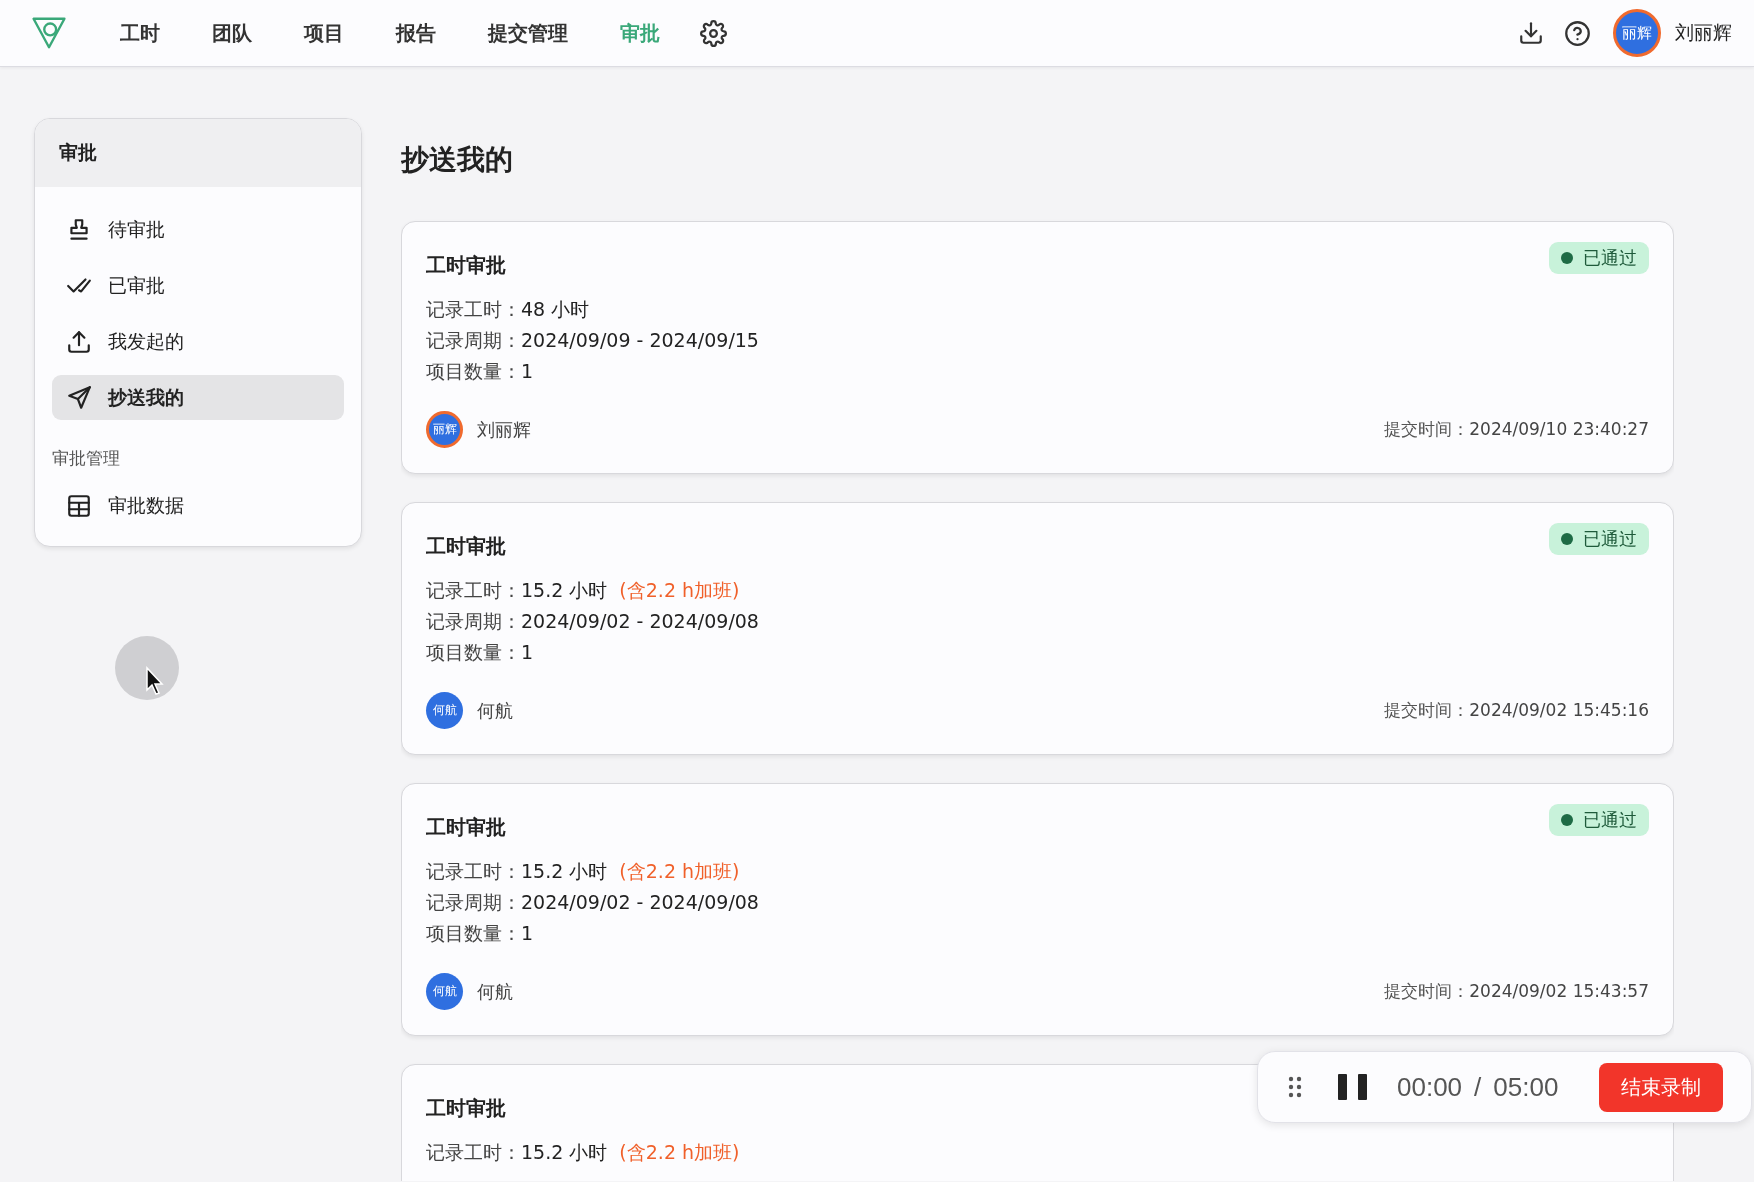 The image size is (1754, 1182). I want to click on sidebar-item: 我发起的, so click(198, 341).